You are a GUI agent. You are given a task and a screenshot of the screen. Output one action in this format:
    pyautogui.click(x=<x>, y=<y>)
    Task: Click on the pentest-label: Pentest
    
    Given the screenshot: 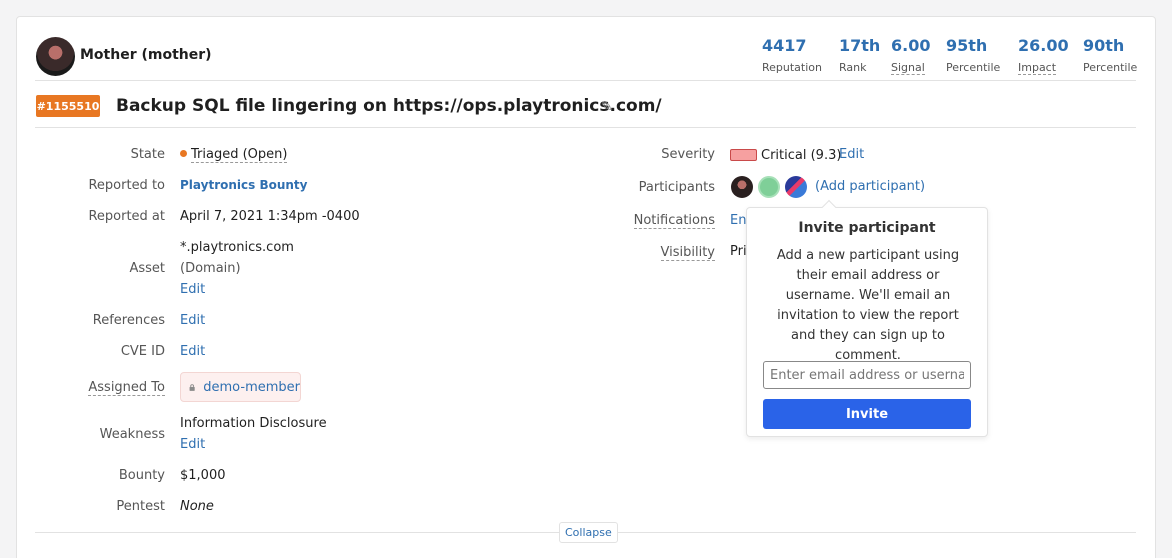 What is the action you would take?
    pyautogui.click(x=140, y=506)
    